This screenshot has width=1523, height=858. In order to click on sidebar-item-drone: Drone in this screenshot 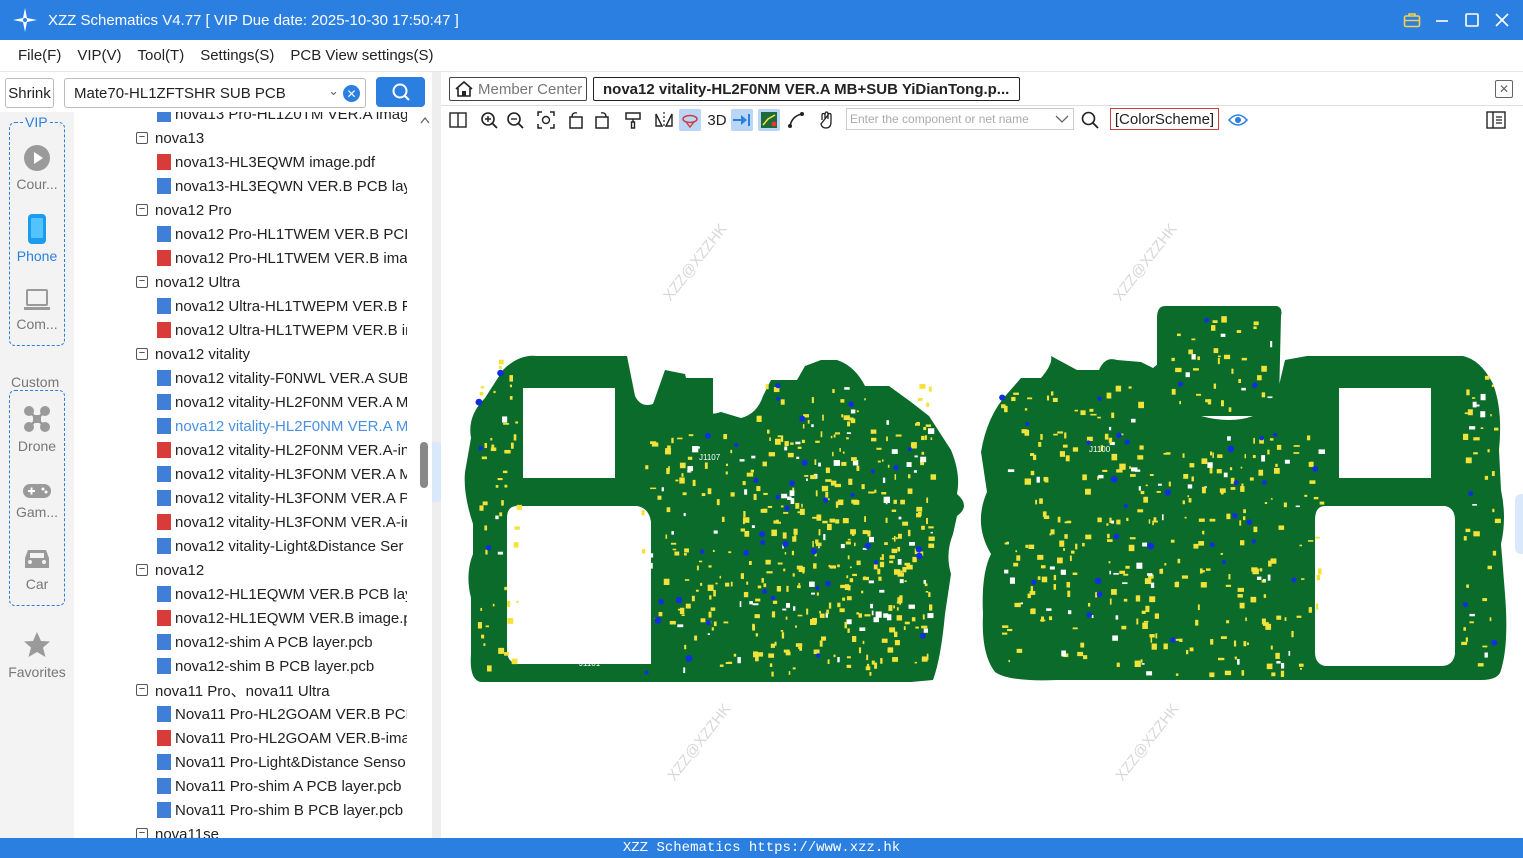, I will do `click(37, 429)`.